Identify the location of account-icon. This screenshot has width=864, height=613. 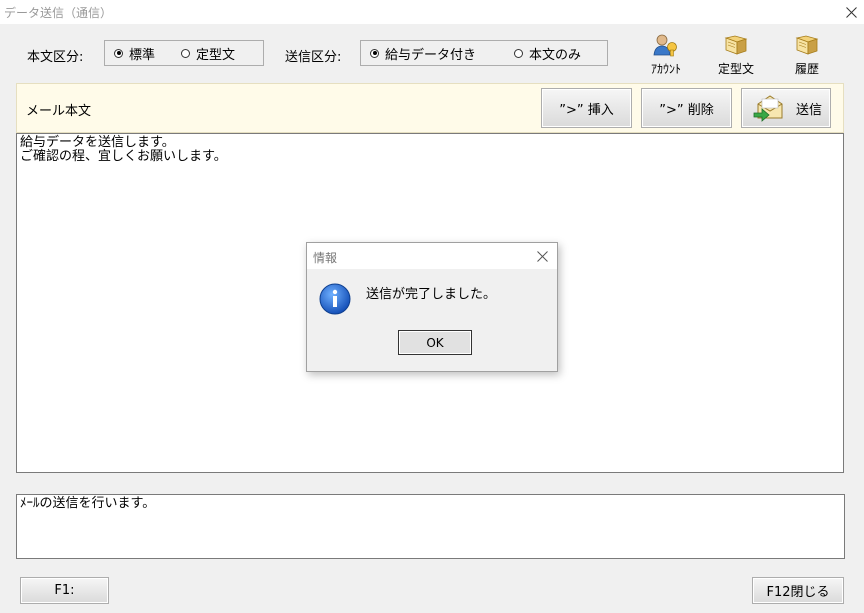
(665, 45).